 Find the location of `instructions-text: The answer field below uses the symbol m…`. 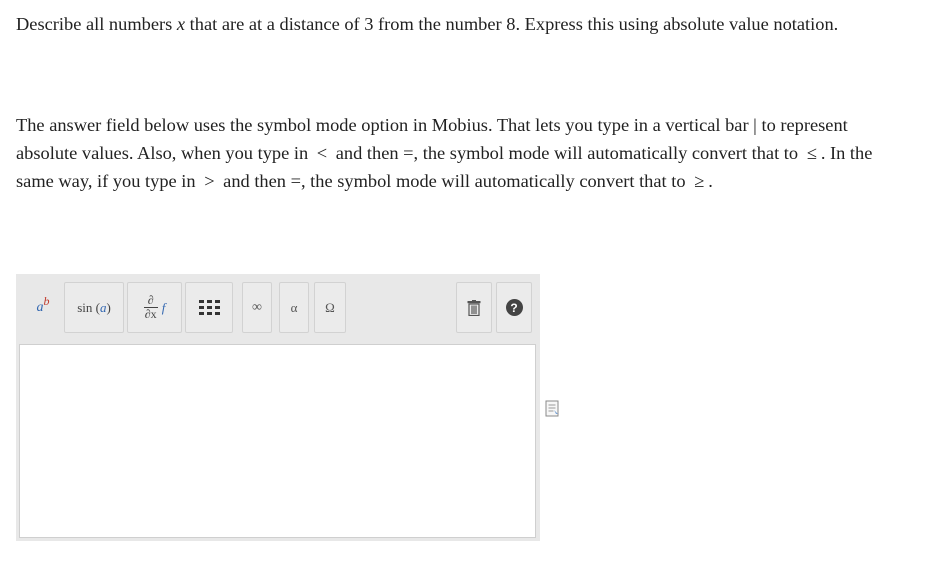

instructions-text: The answer field below uses the symbol m… is located at coordinates (444, 153).